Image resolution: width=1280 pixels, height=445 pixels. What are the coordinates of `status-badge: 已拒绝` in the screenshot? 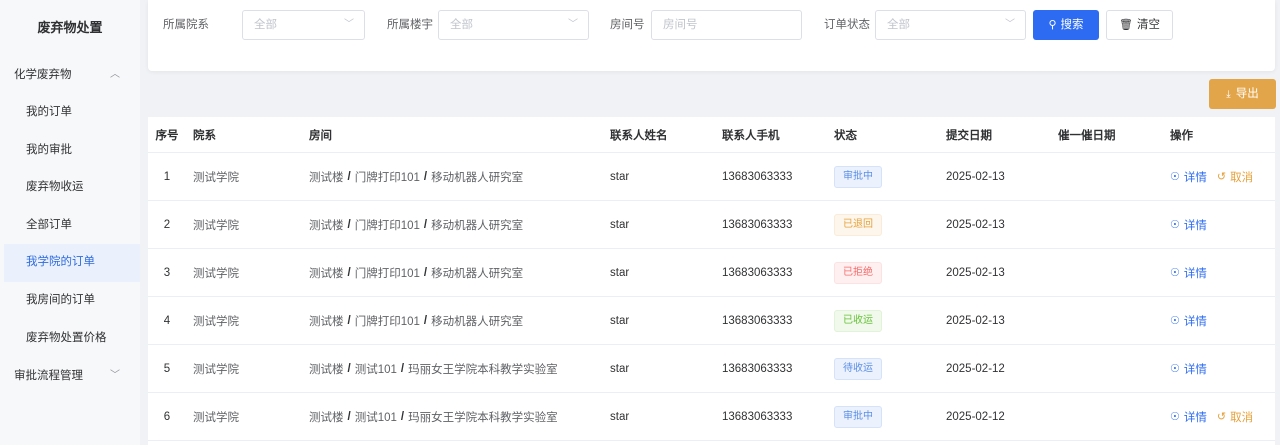 It's located at (858, 272).